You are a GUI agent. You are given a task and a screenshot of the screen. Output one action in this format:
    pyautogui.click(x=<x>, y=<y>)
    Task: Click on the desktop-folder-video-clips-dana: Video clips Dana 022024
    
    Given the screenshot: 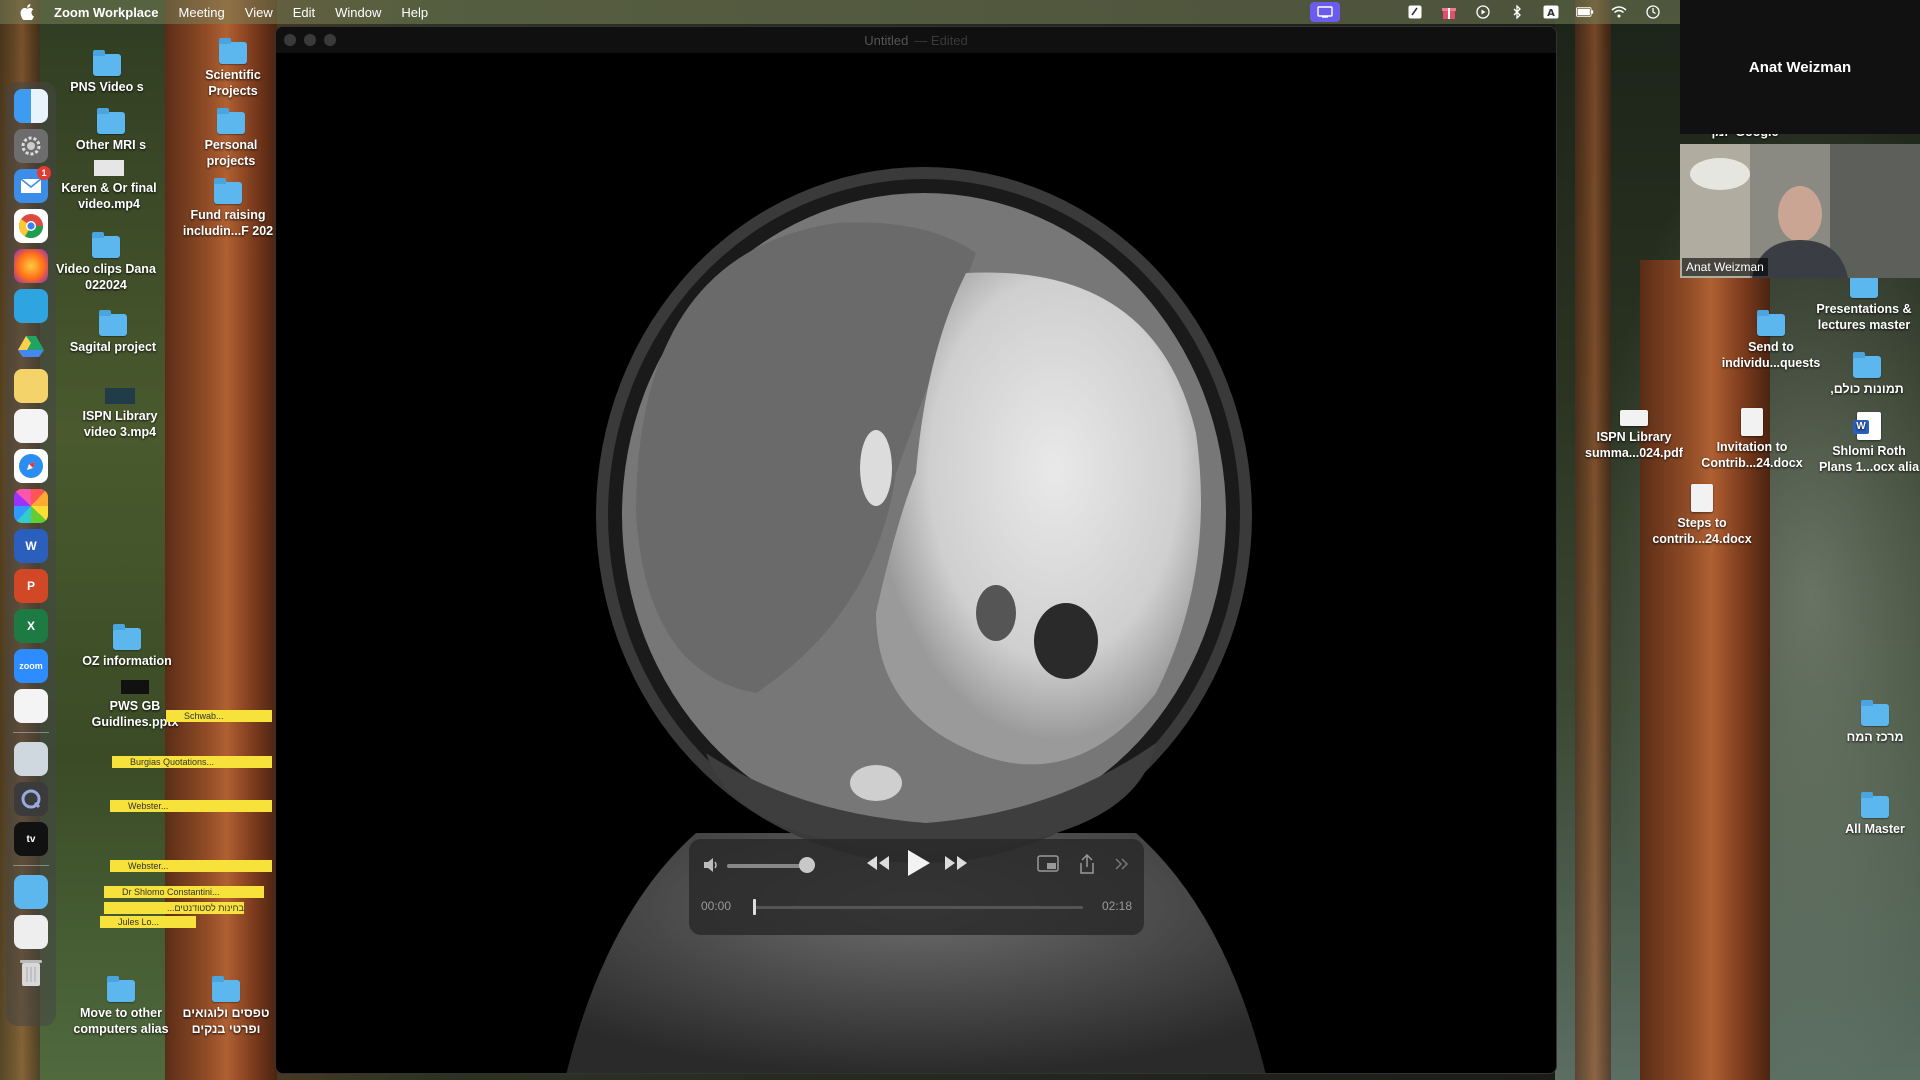 What is the action you would take?
    pyautogui.click(x=106, y=262)
    